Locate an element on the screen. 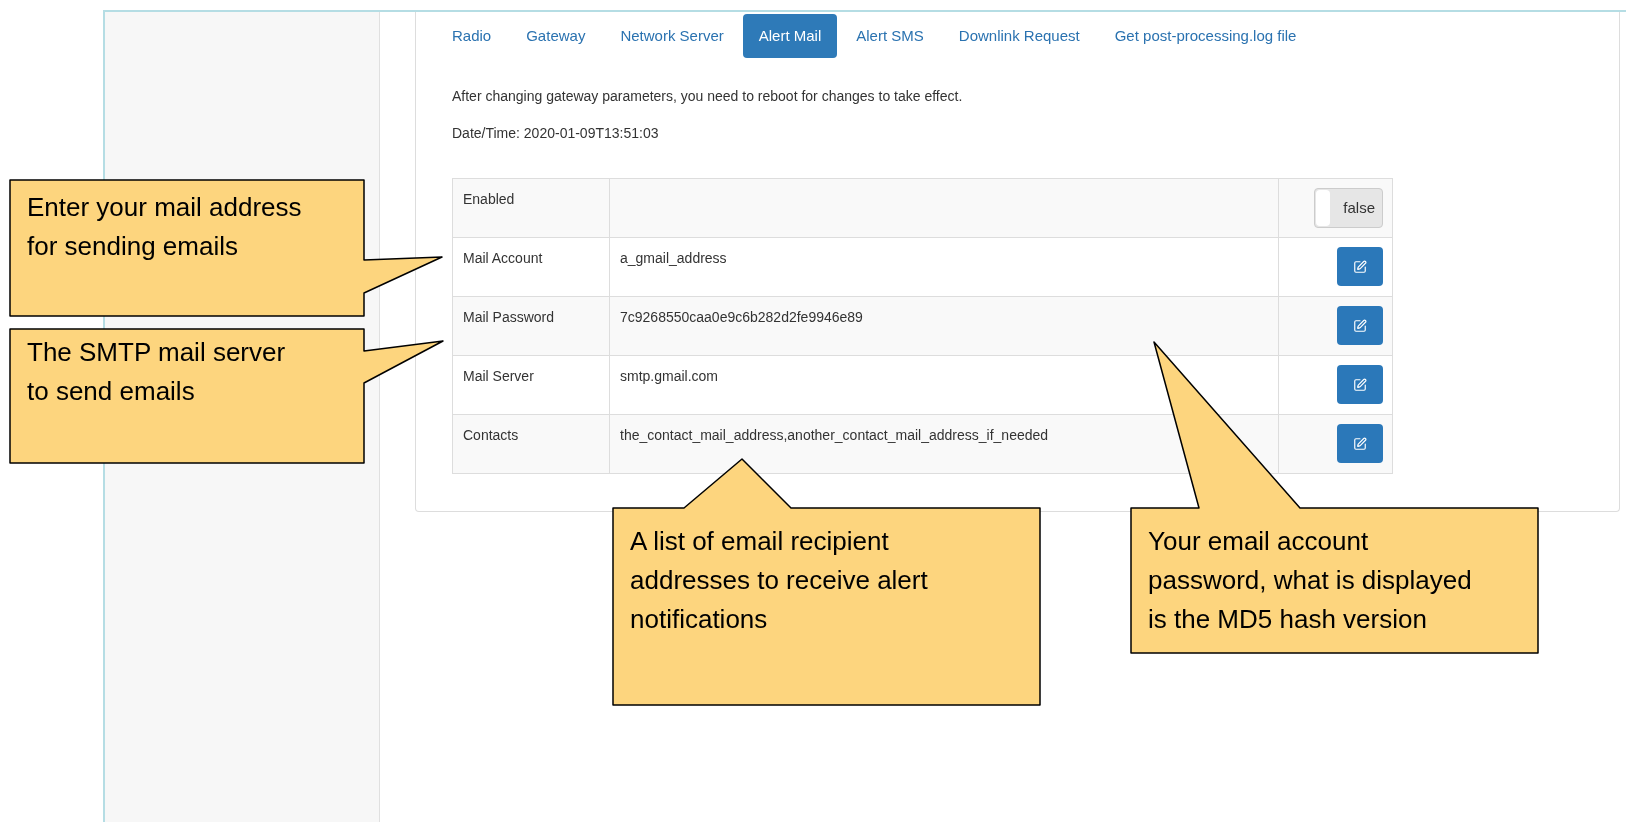 The image size is (1626, 822). notice-text: After changing gateway parameters, you need to reboot for changes to take effect. is located at coordinates (708, 96).